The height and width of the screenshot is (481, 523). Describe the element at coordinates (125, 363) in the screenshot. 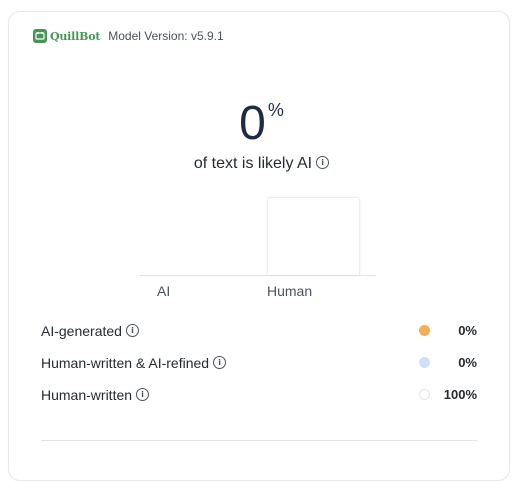

I see `legend-label: Human-written & AI-refined` at that location.